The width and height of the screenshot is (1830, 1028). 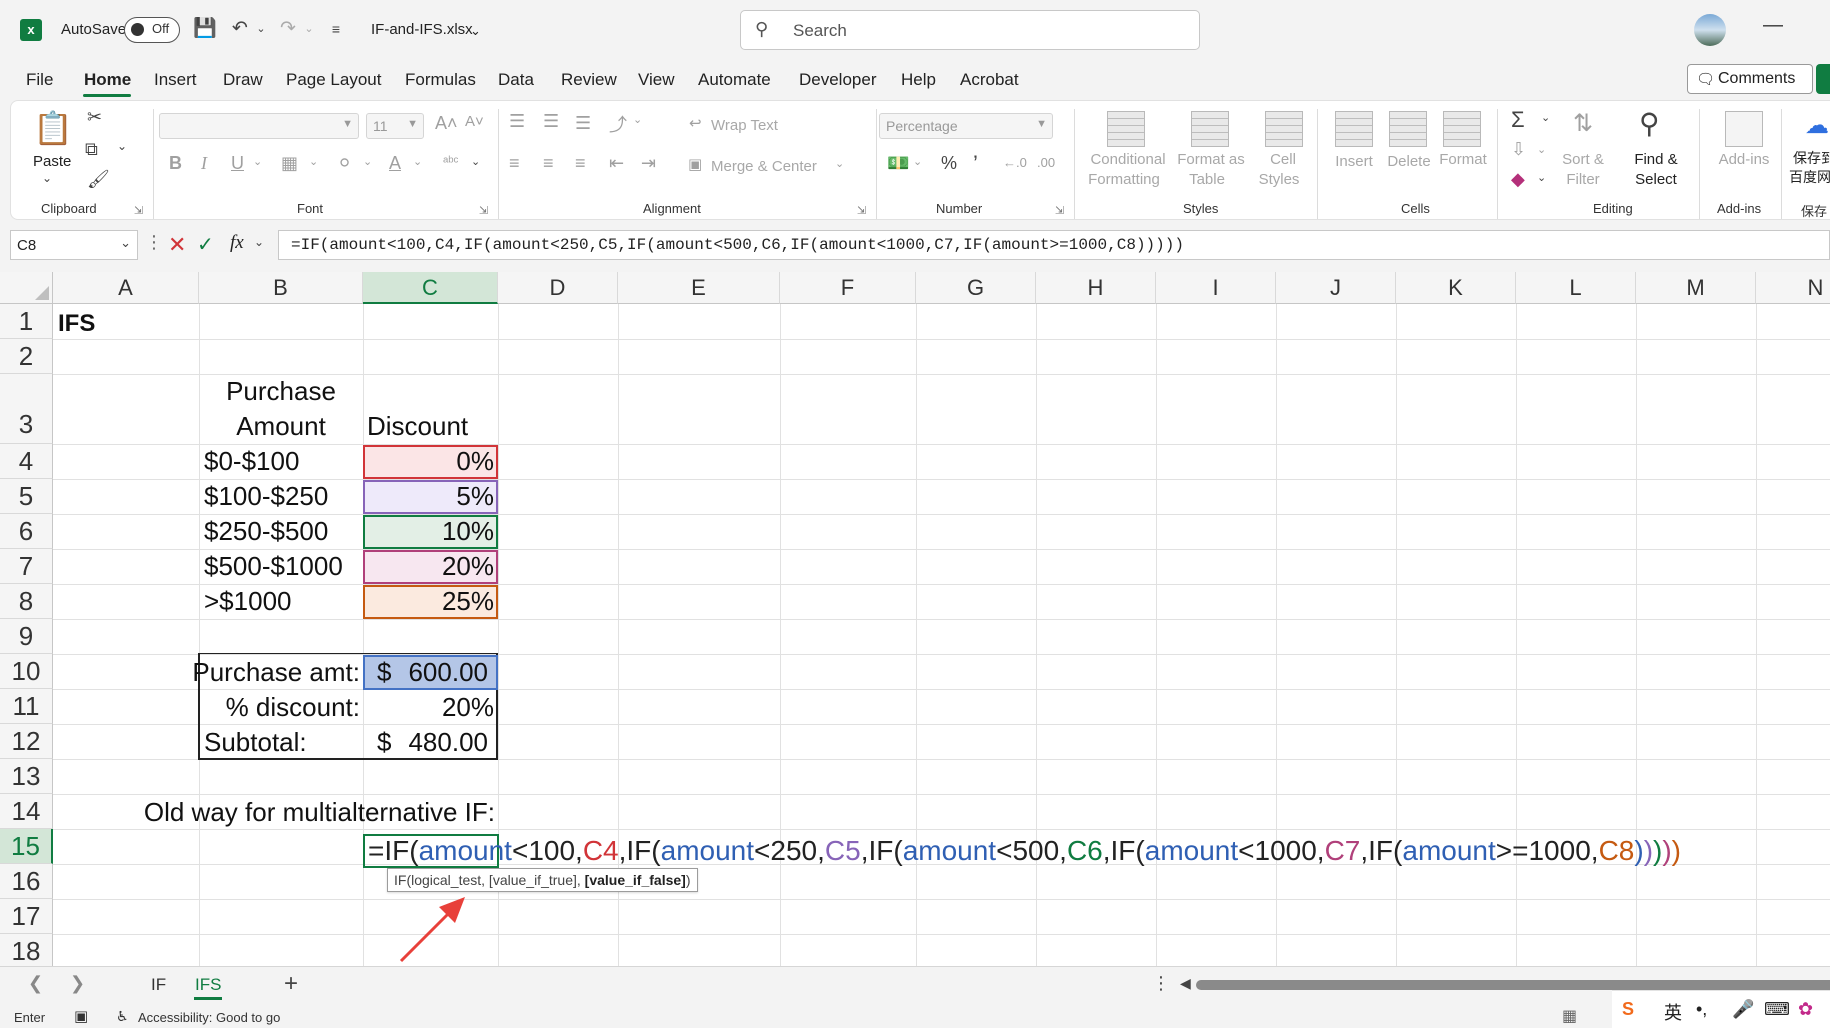 What do you see at coordinates (1805, 1009) in the screenshot?
I see `skin-icon: ✿` at bounding box center [1805, 1009].